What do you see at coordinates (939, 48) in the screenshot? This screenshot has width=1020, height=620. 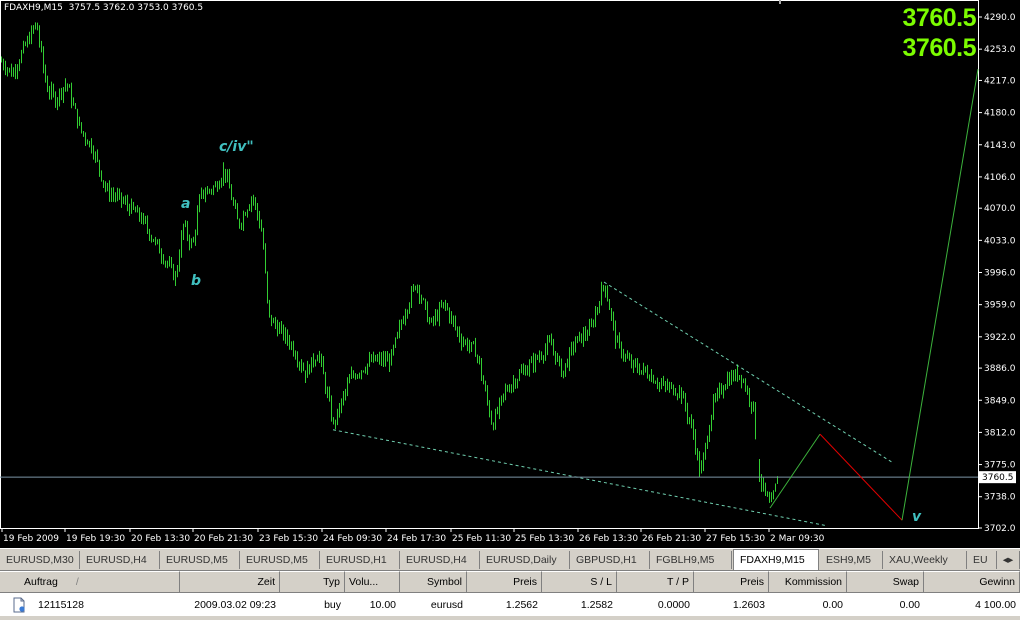 I see `ask-price-display: 3760.5` at bounding box center [939, 48].